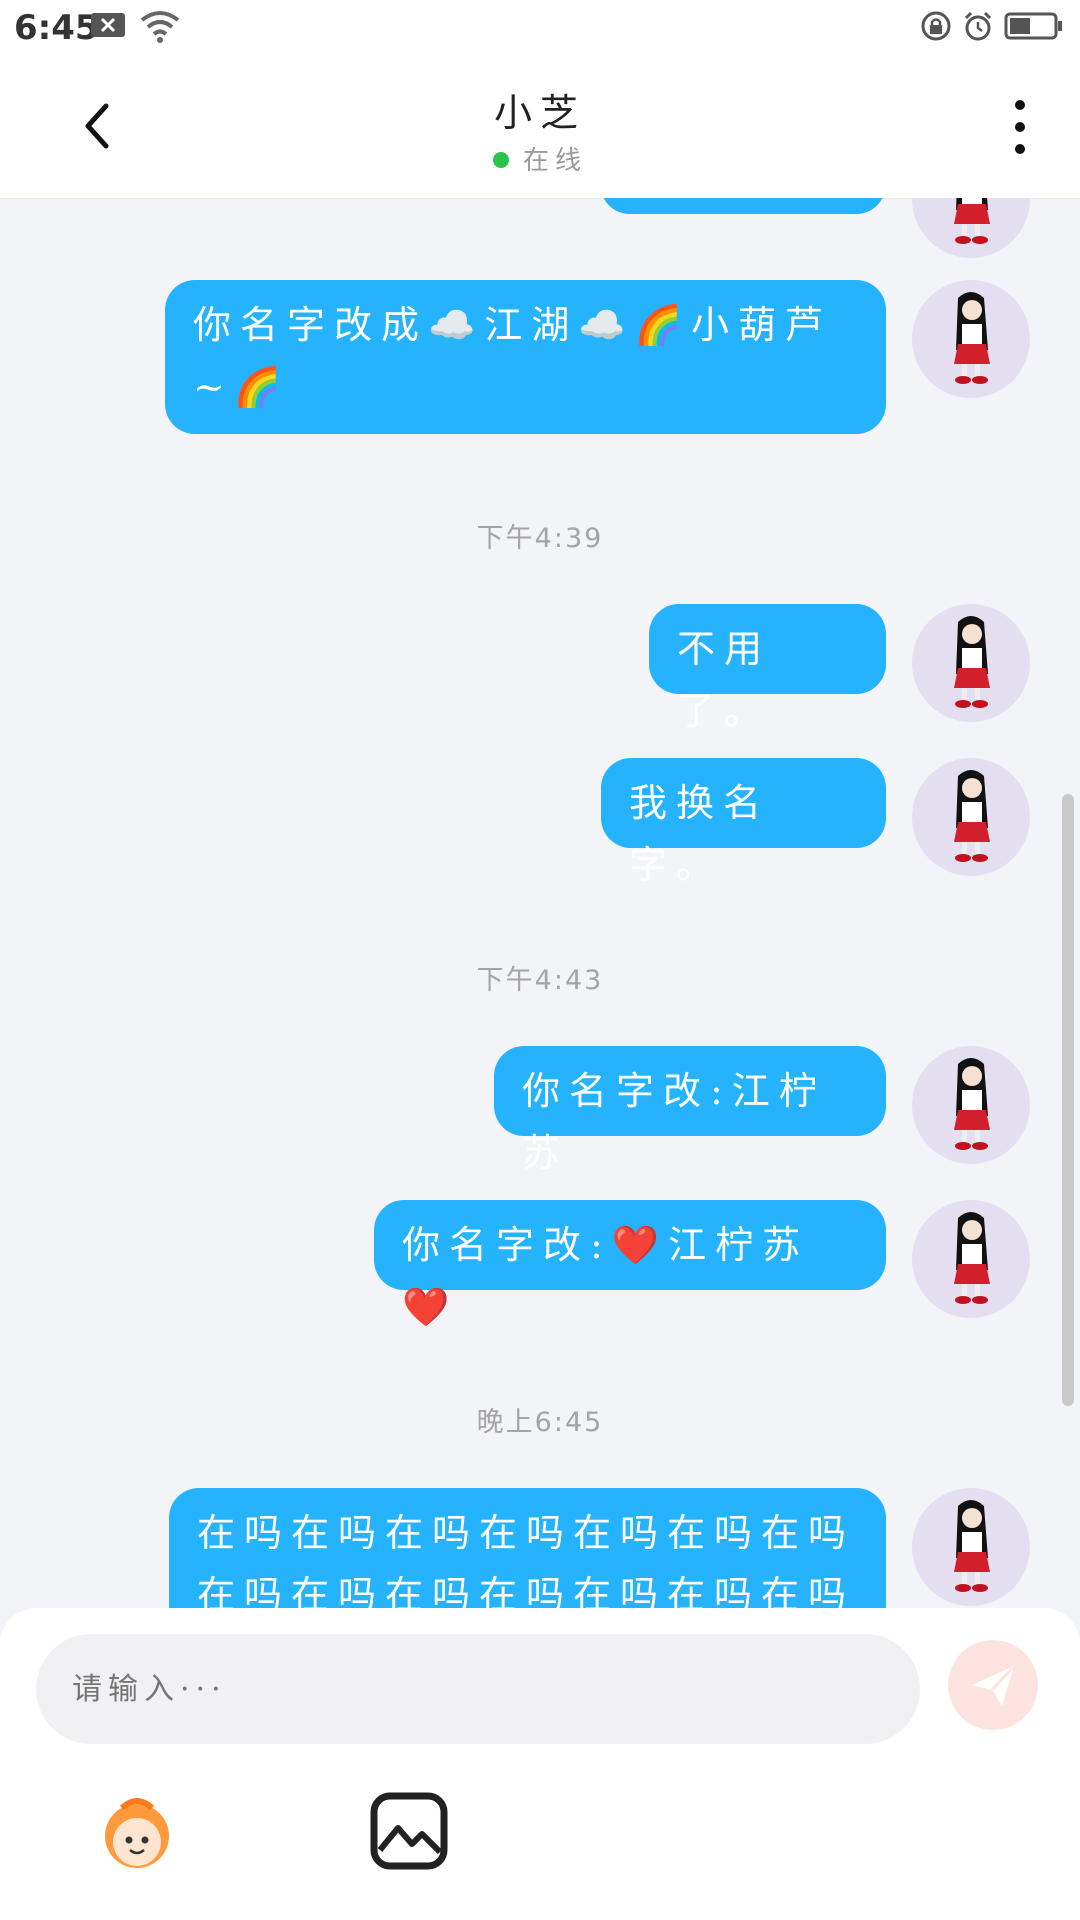  I want to click on send-plane-icon, so click(994, 1685).